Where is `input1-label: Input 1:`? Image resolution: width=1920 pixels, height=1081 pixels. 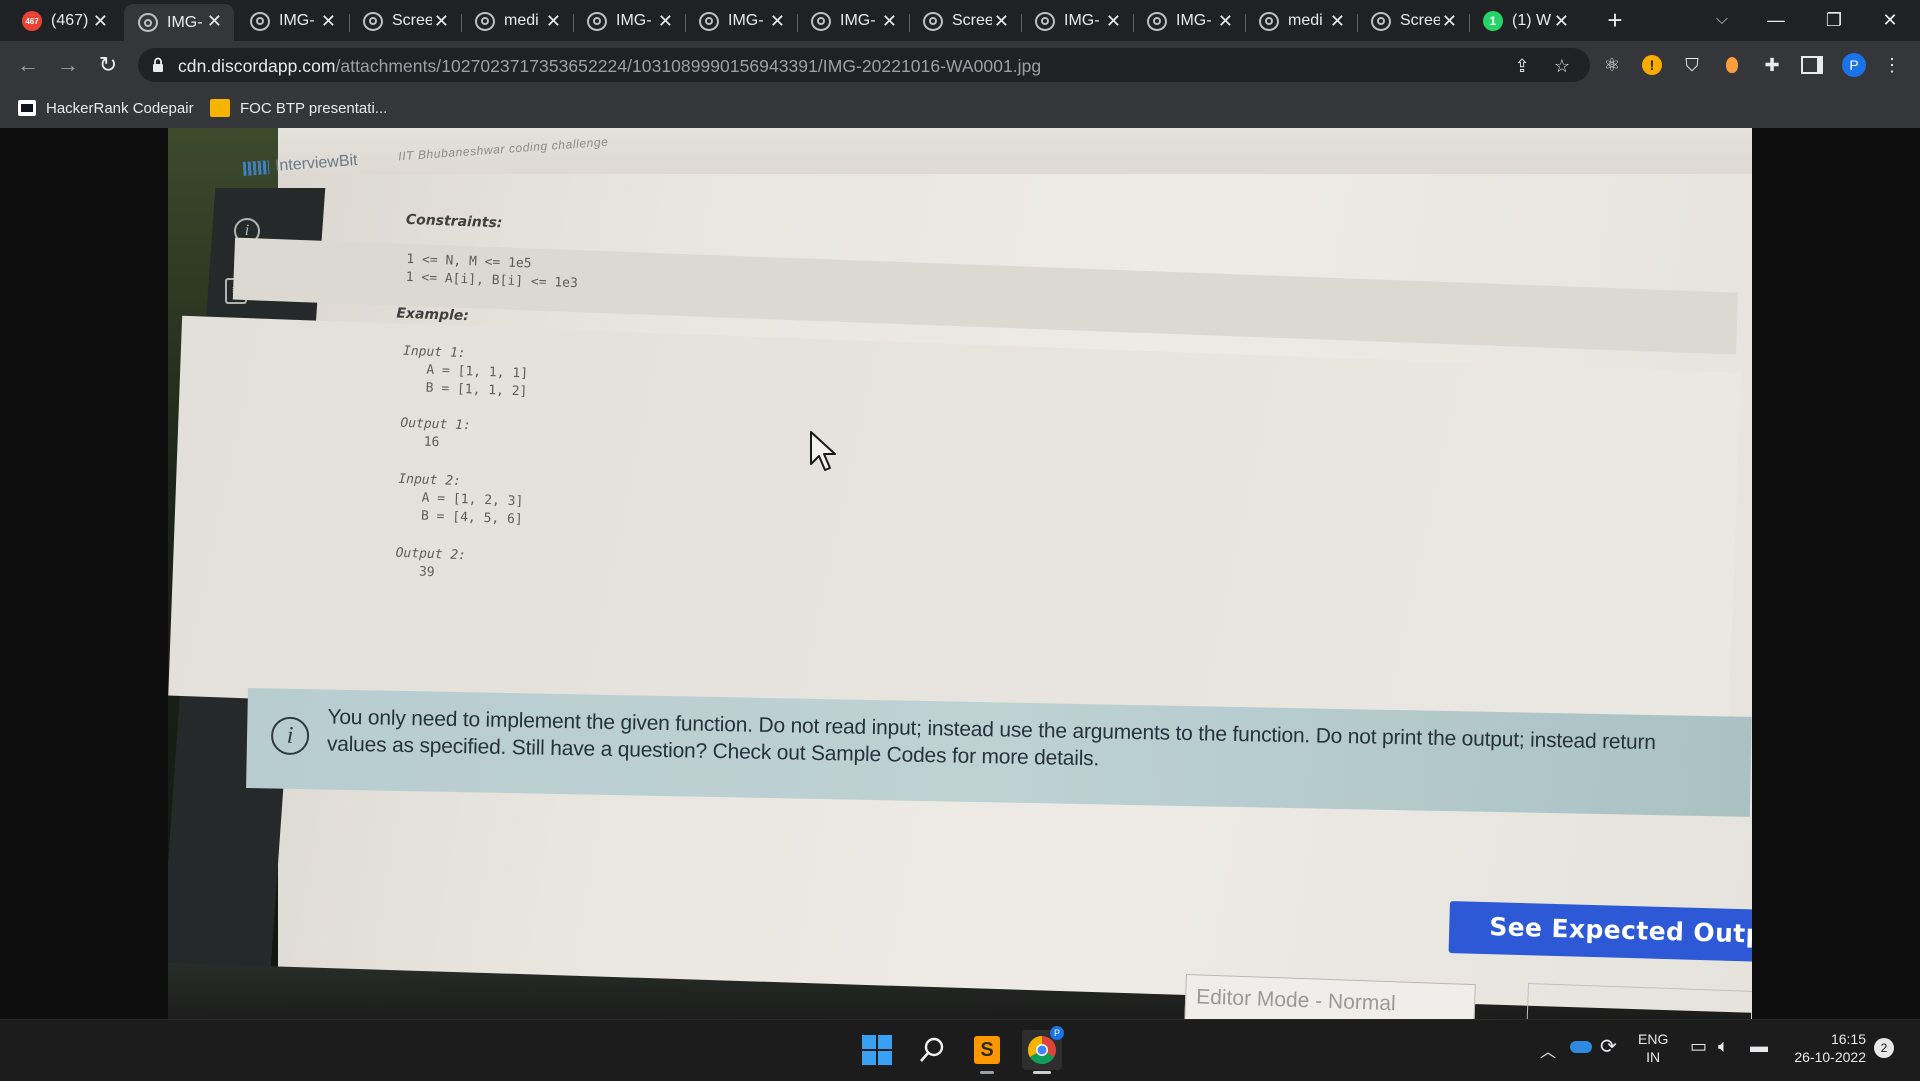 input1-label: Input 1: is located at coordinates (434, 352).